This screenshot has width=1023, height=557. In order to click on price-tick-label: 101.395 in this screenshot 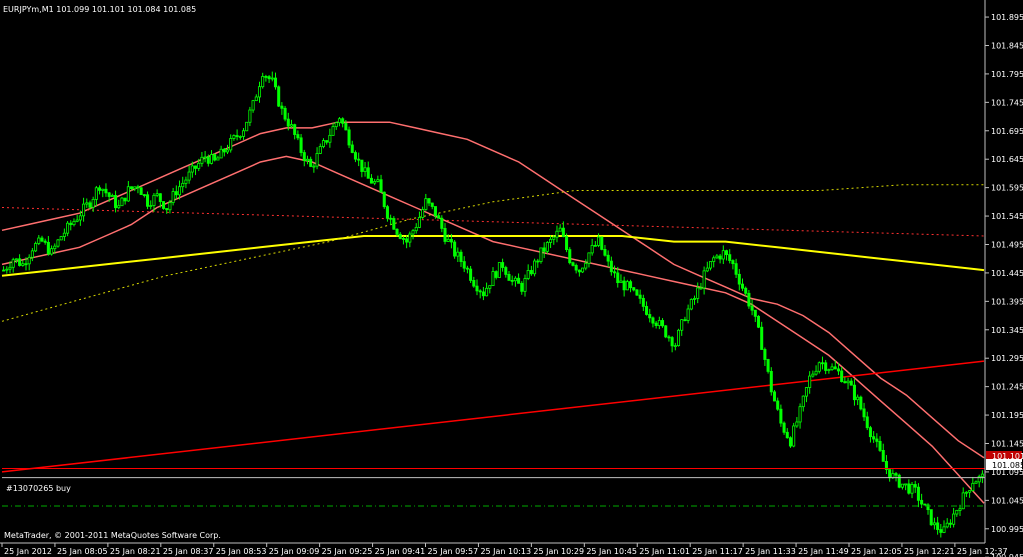, I will do `click(1007, 301)`.